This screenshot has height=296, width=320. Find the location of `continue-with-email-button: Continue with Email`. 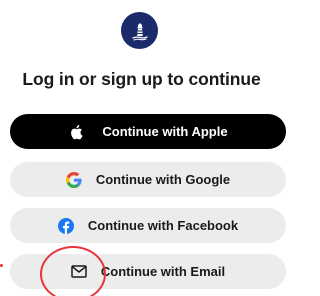

continue-with-email-button: Continue with Email is located at coordinates (148, 271).